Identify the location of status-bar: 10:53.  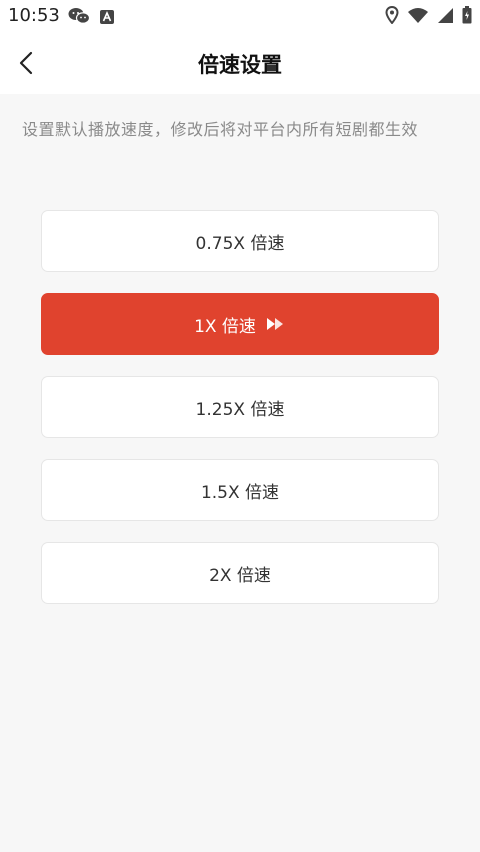
(240, 16).